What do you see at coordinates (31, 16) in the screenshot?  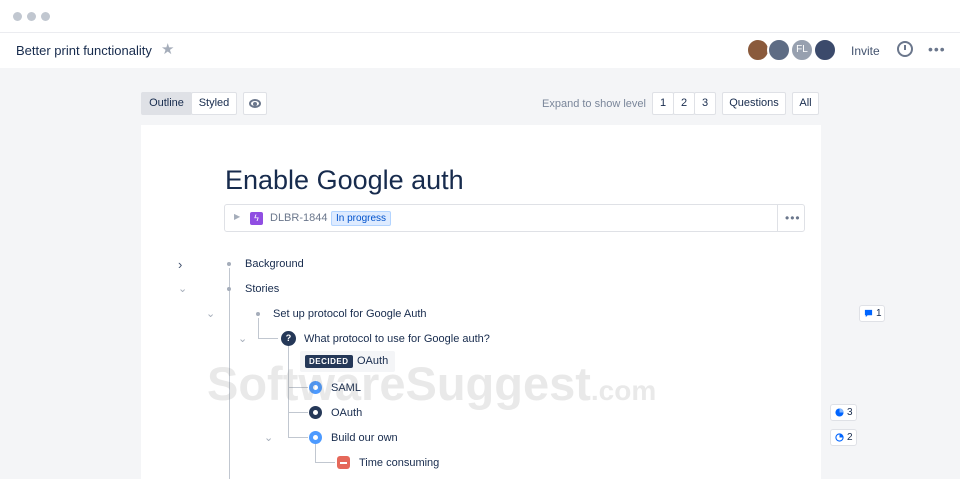 I see `window-minimize-dot` at bounding box center [31, 16].